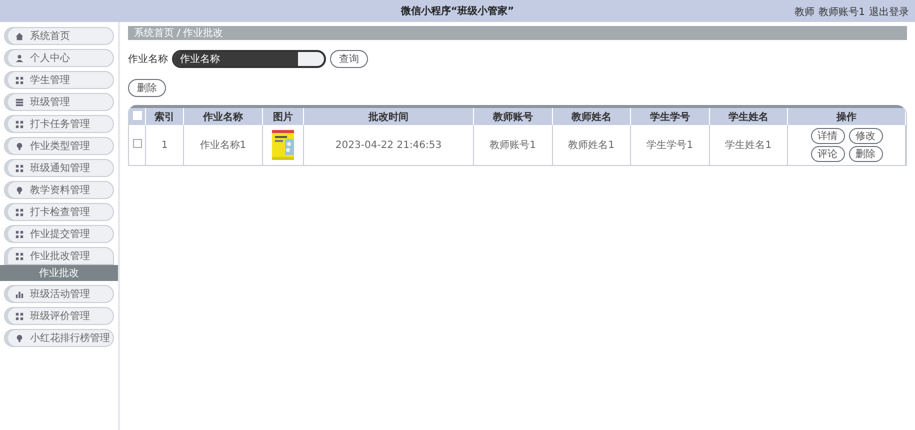 Image resolution: width=915 pixels, height=430 pixels. Describe the element at coordinates (223, 145) in the screenshot. I see `table-cell: 作业名称1` at that location.